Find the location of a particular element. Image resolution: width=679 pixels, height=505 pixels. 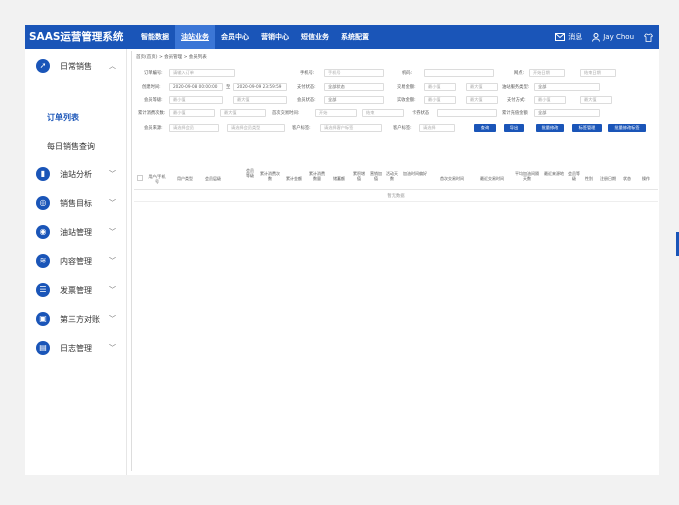

menu-label: 日志管理 is located at coordinates (76, 348).